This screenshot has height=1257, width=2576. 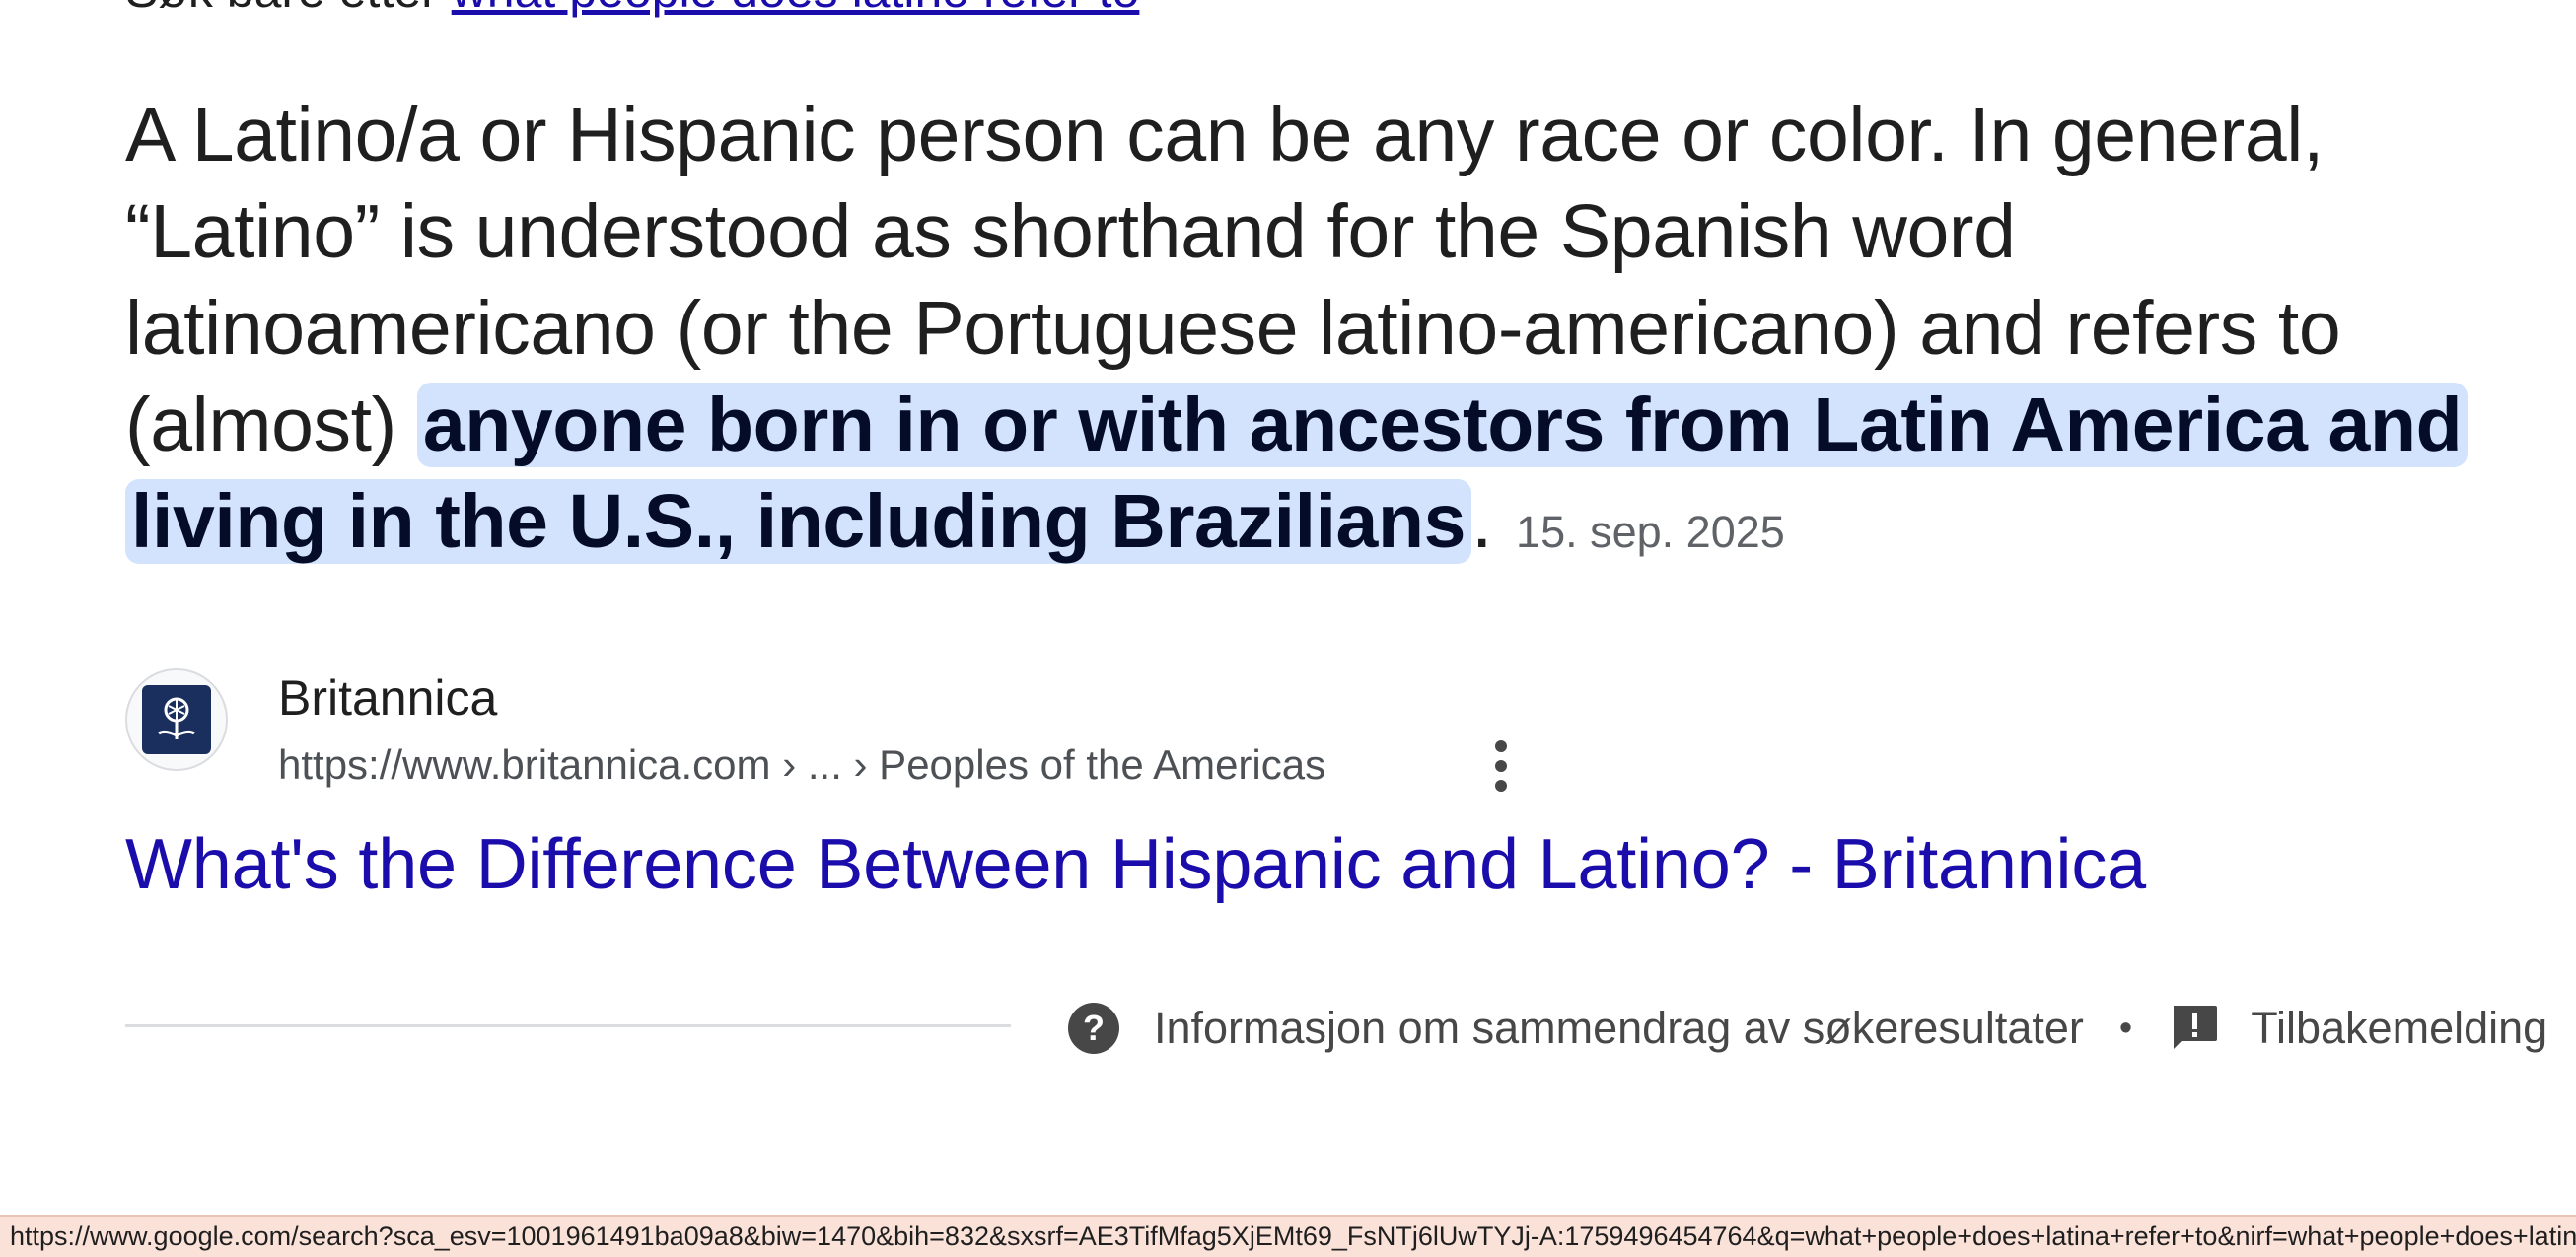 What do you see at coordinates (796, 9) in the screenshot?
I see `search-only-for-link: what people does latino refer to` at bounding box center [796, 9].